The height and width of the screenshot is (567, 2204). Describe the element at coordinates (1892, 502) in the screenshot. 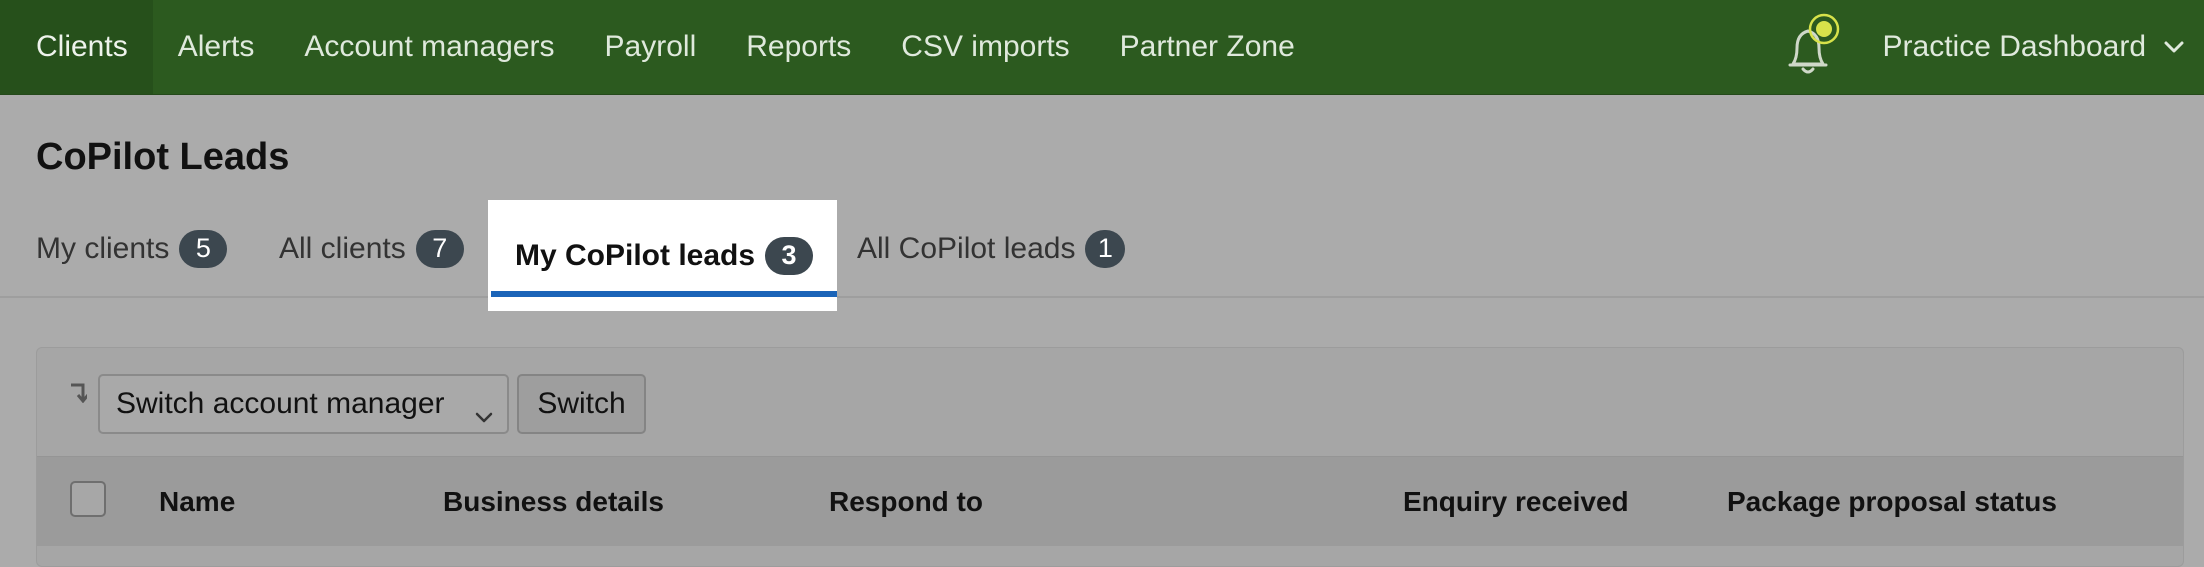

I see `column-header-package-proposal-status: Package proposal status` at that location.